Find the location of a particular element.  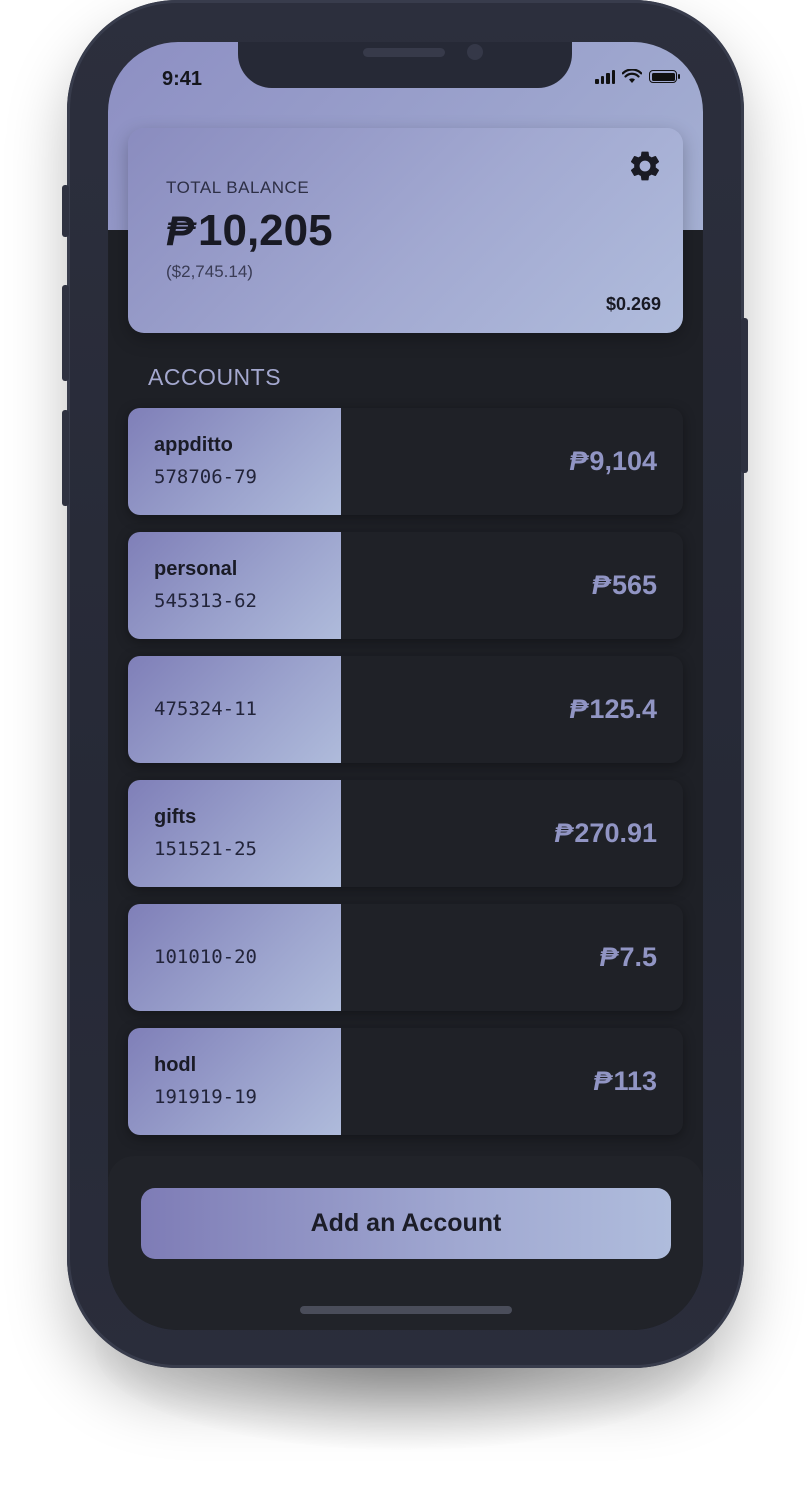

token-price: $0.269 is located at coordinates (633, 304).